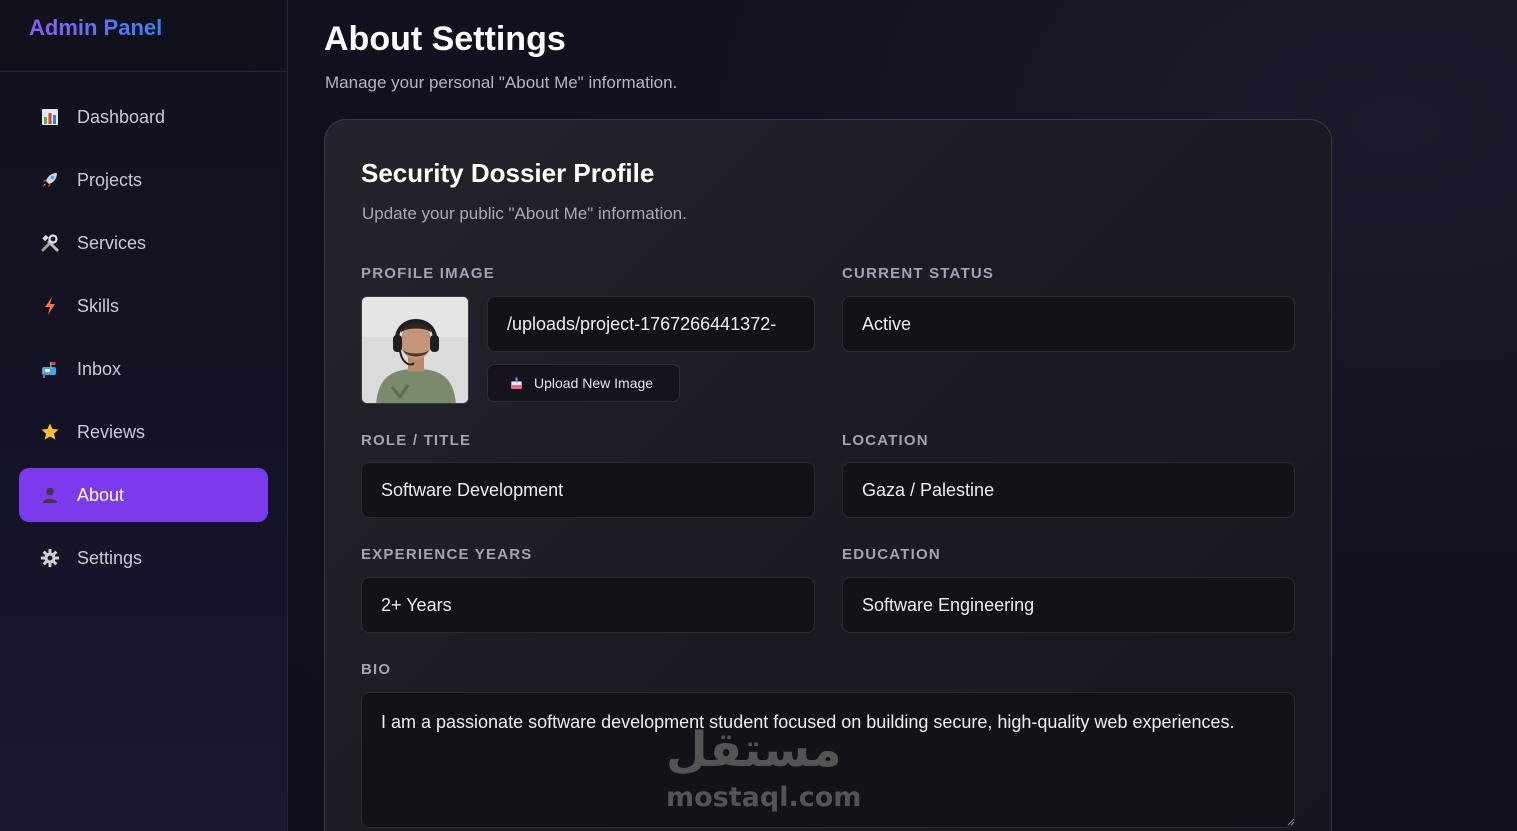 The image size is (1517, 831). I want to click on sidebar-item-services: Services, so click(143, 243).